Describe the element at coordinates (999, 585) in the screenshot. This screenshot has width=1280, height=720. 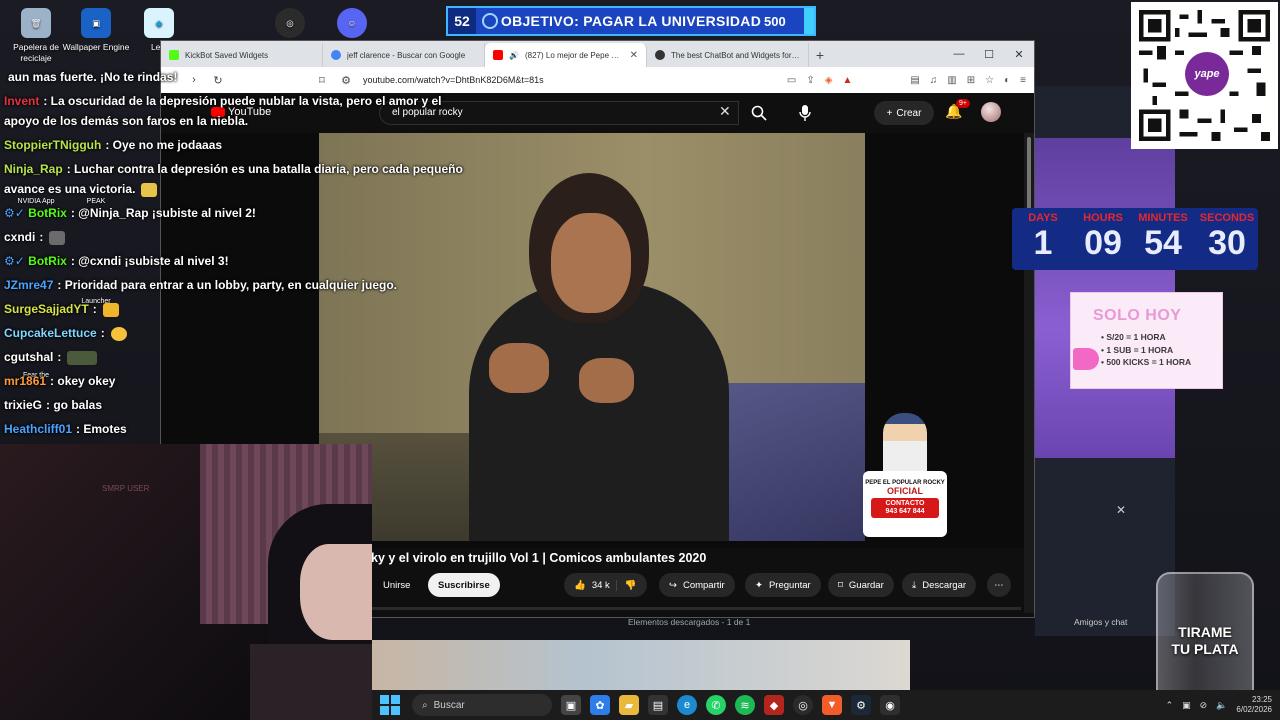
I see `more-actions-button: ⋯` at that location.